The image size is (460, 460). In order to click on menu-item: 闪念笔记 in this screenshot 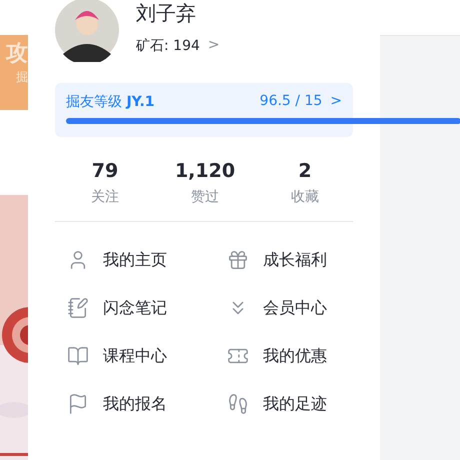, I will do `click(147, 308)`.